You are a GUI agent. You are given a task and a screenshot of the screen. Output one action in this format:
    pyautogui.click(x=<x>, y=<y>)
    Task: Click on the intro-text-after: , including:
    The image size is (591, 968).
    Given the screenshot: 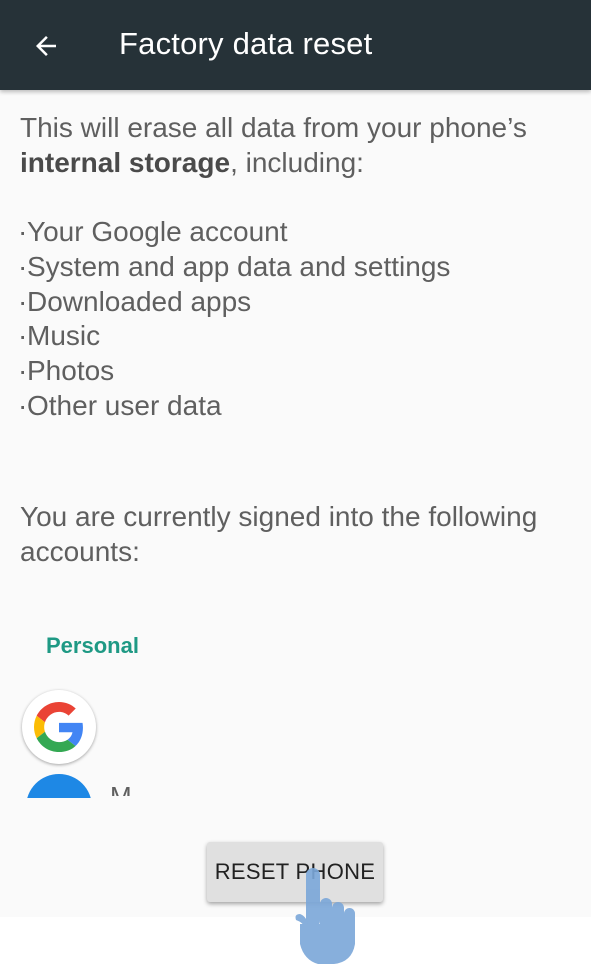 What is the action you would take?
    pyautogui.click(x=297, y=162)
    